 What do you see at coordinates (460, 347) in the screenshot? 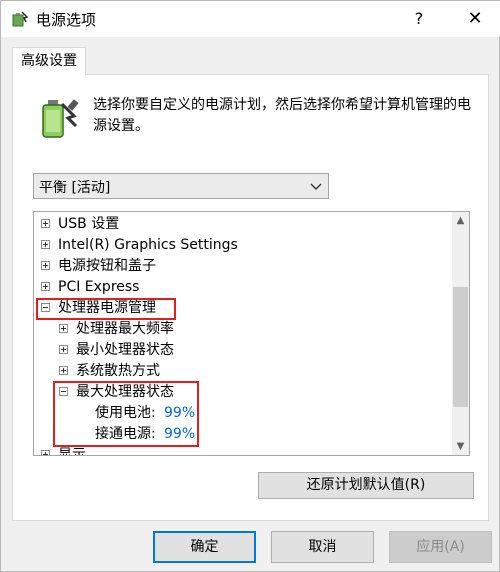
I see `scrollbar-thumb` at bounding box center [460, 347].